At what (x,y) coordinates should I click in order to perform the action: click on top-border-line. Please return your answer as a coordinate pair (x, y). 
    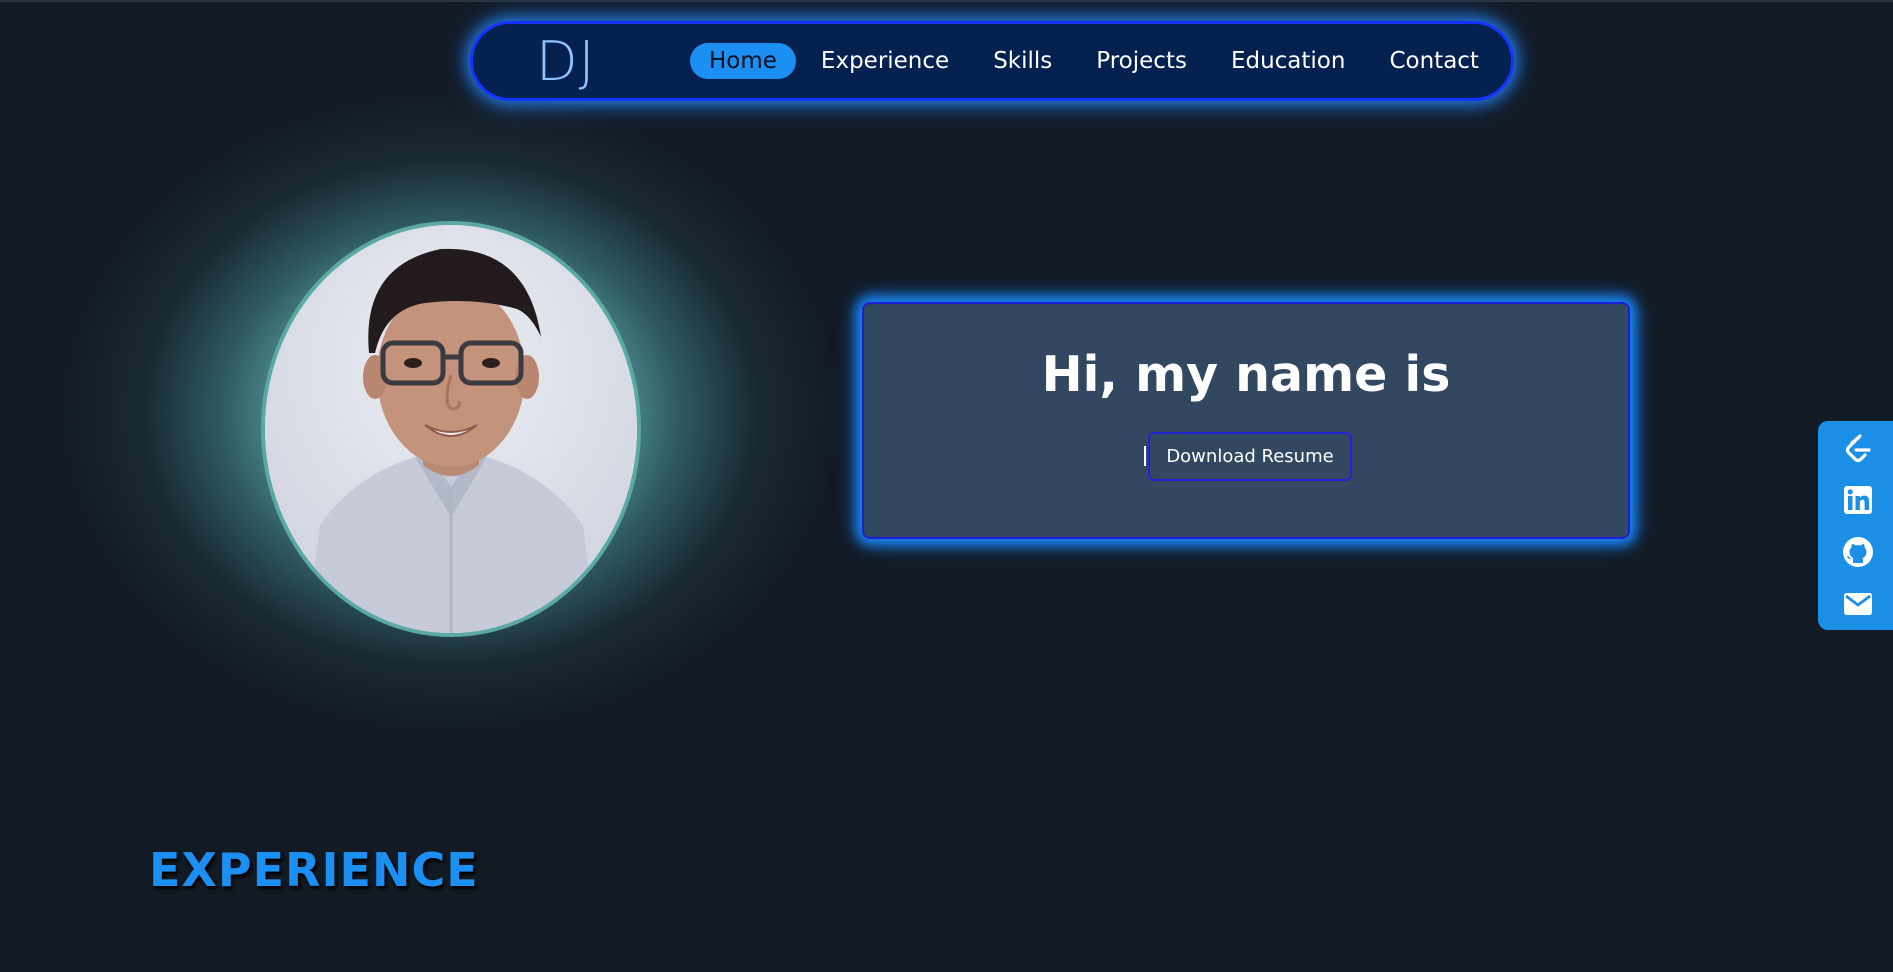
    Looking at the image, I should click on (946, 1).